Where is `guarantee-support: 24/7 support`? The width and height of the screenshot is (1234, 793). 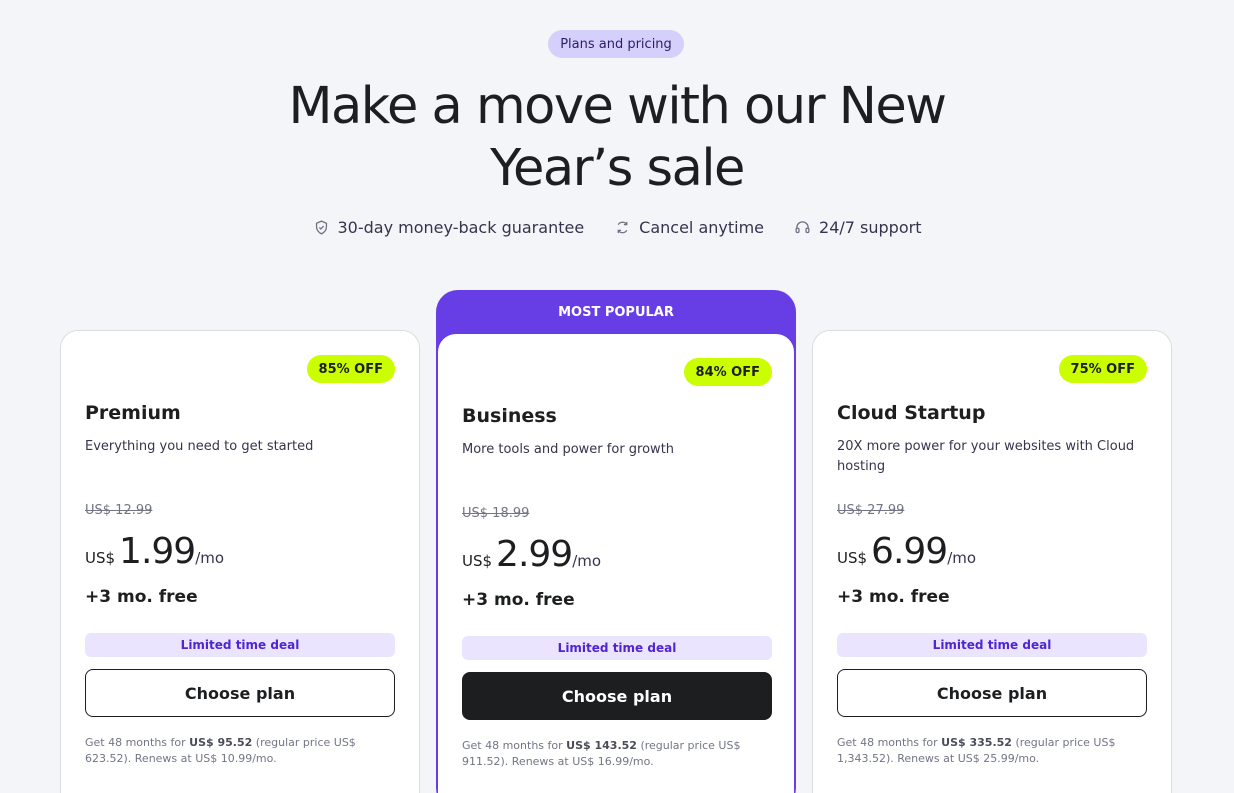
guarantee-support: 24/7 support is located at coordinates (857, 227).